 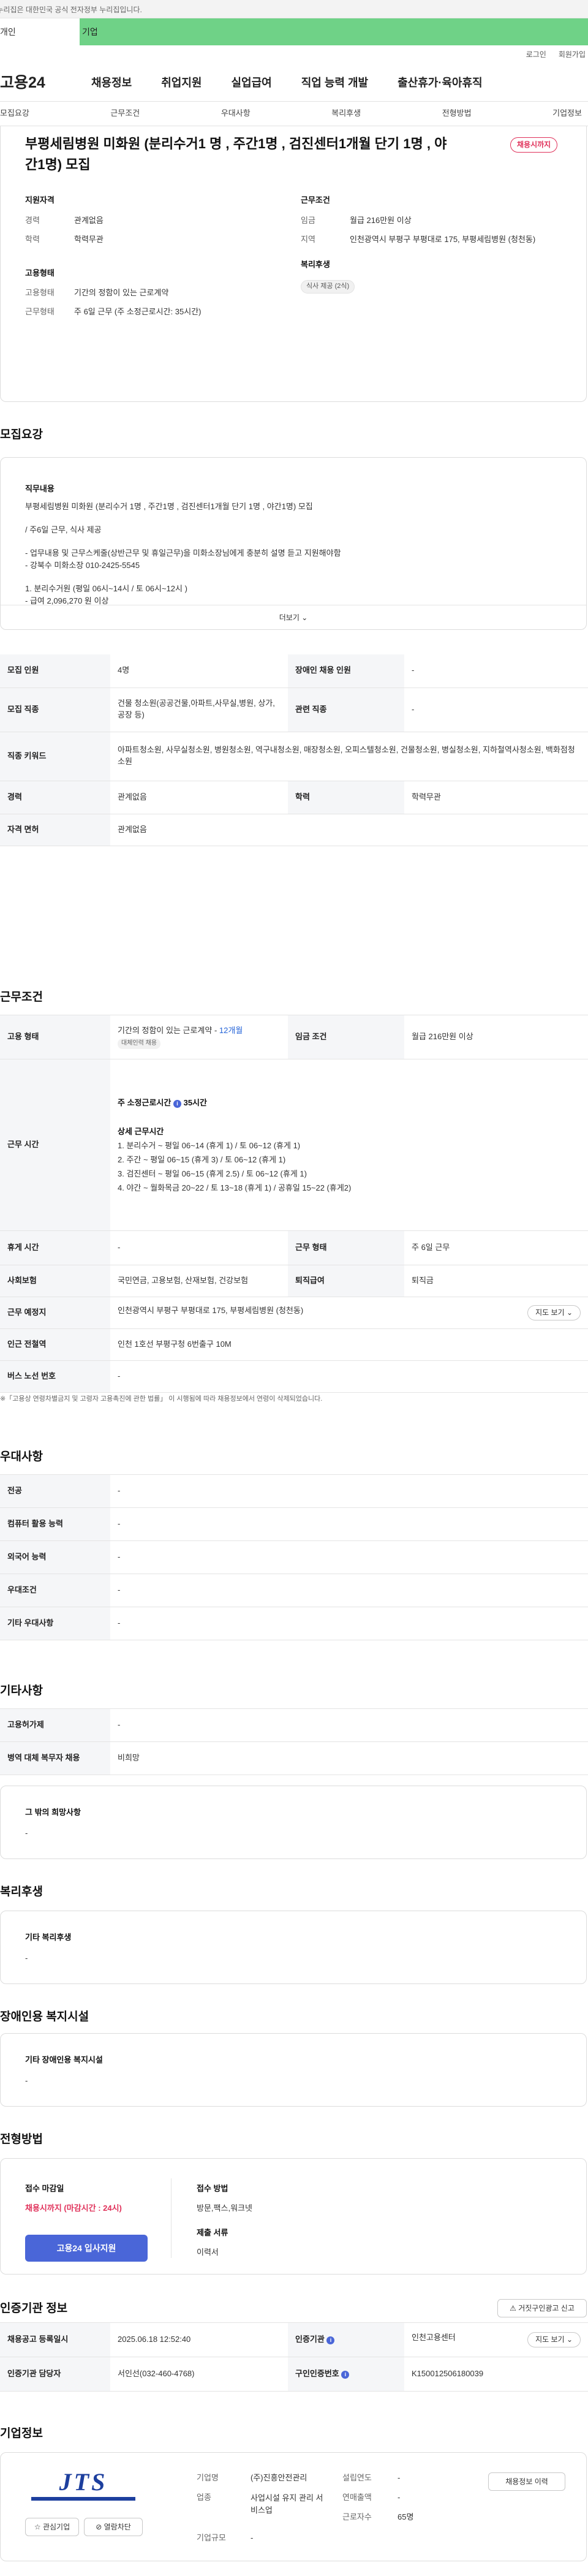 What do you see at coordinates (252, 83) in the screenshot?
I see `gnb-menu-unemployment: 실업급여` at bounding box center [252, 83].